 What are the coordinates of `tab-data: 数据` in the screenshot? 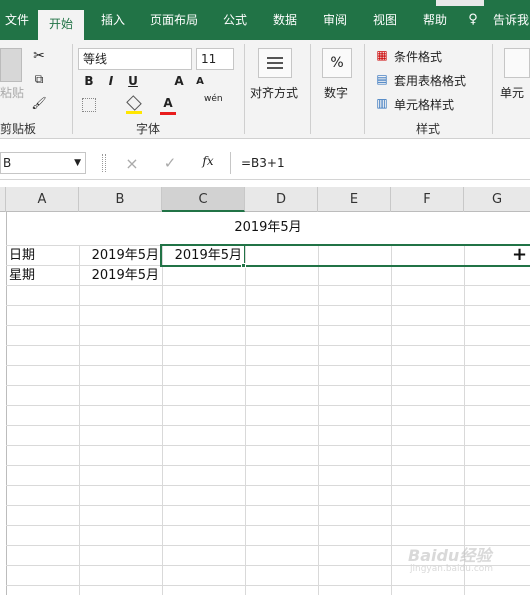 It's located at (285, 24).